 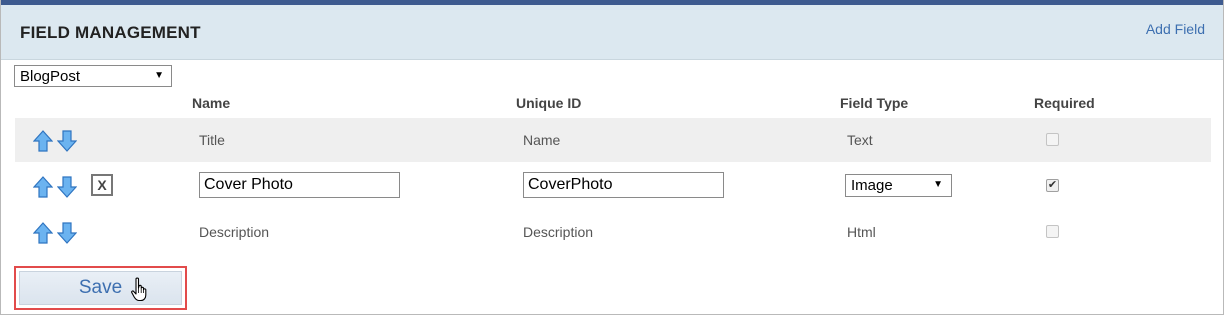 What do you see at coordinates (861, 232) in the screenshot?
I see `field-type: Html` at bounding box center [861, 232].